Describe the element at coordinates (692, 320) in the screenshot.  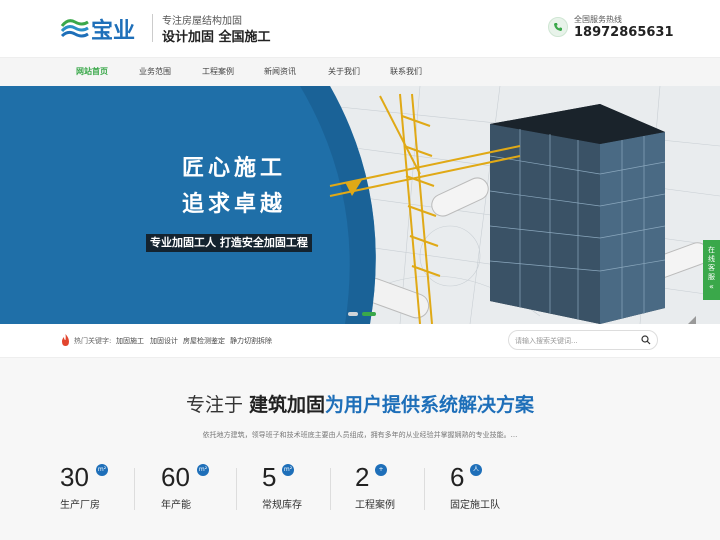
I see `banner-corner-icon` at that location.